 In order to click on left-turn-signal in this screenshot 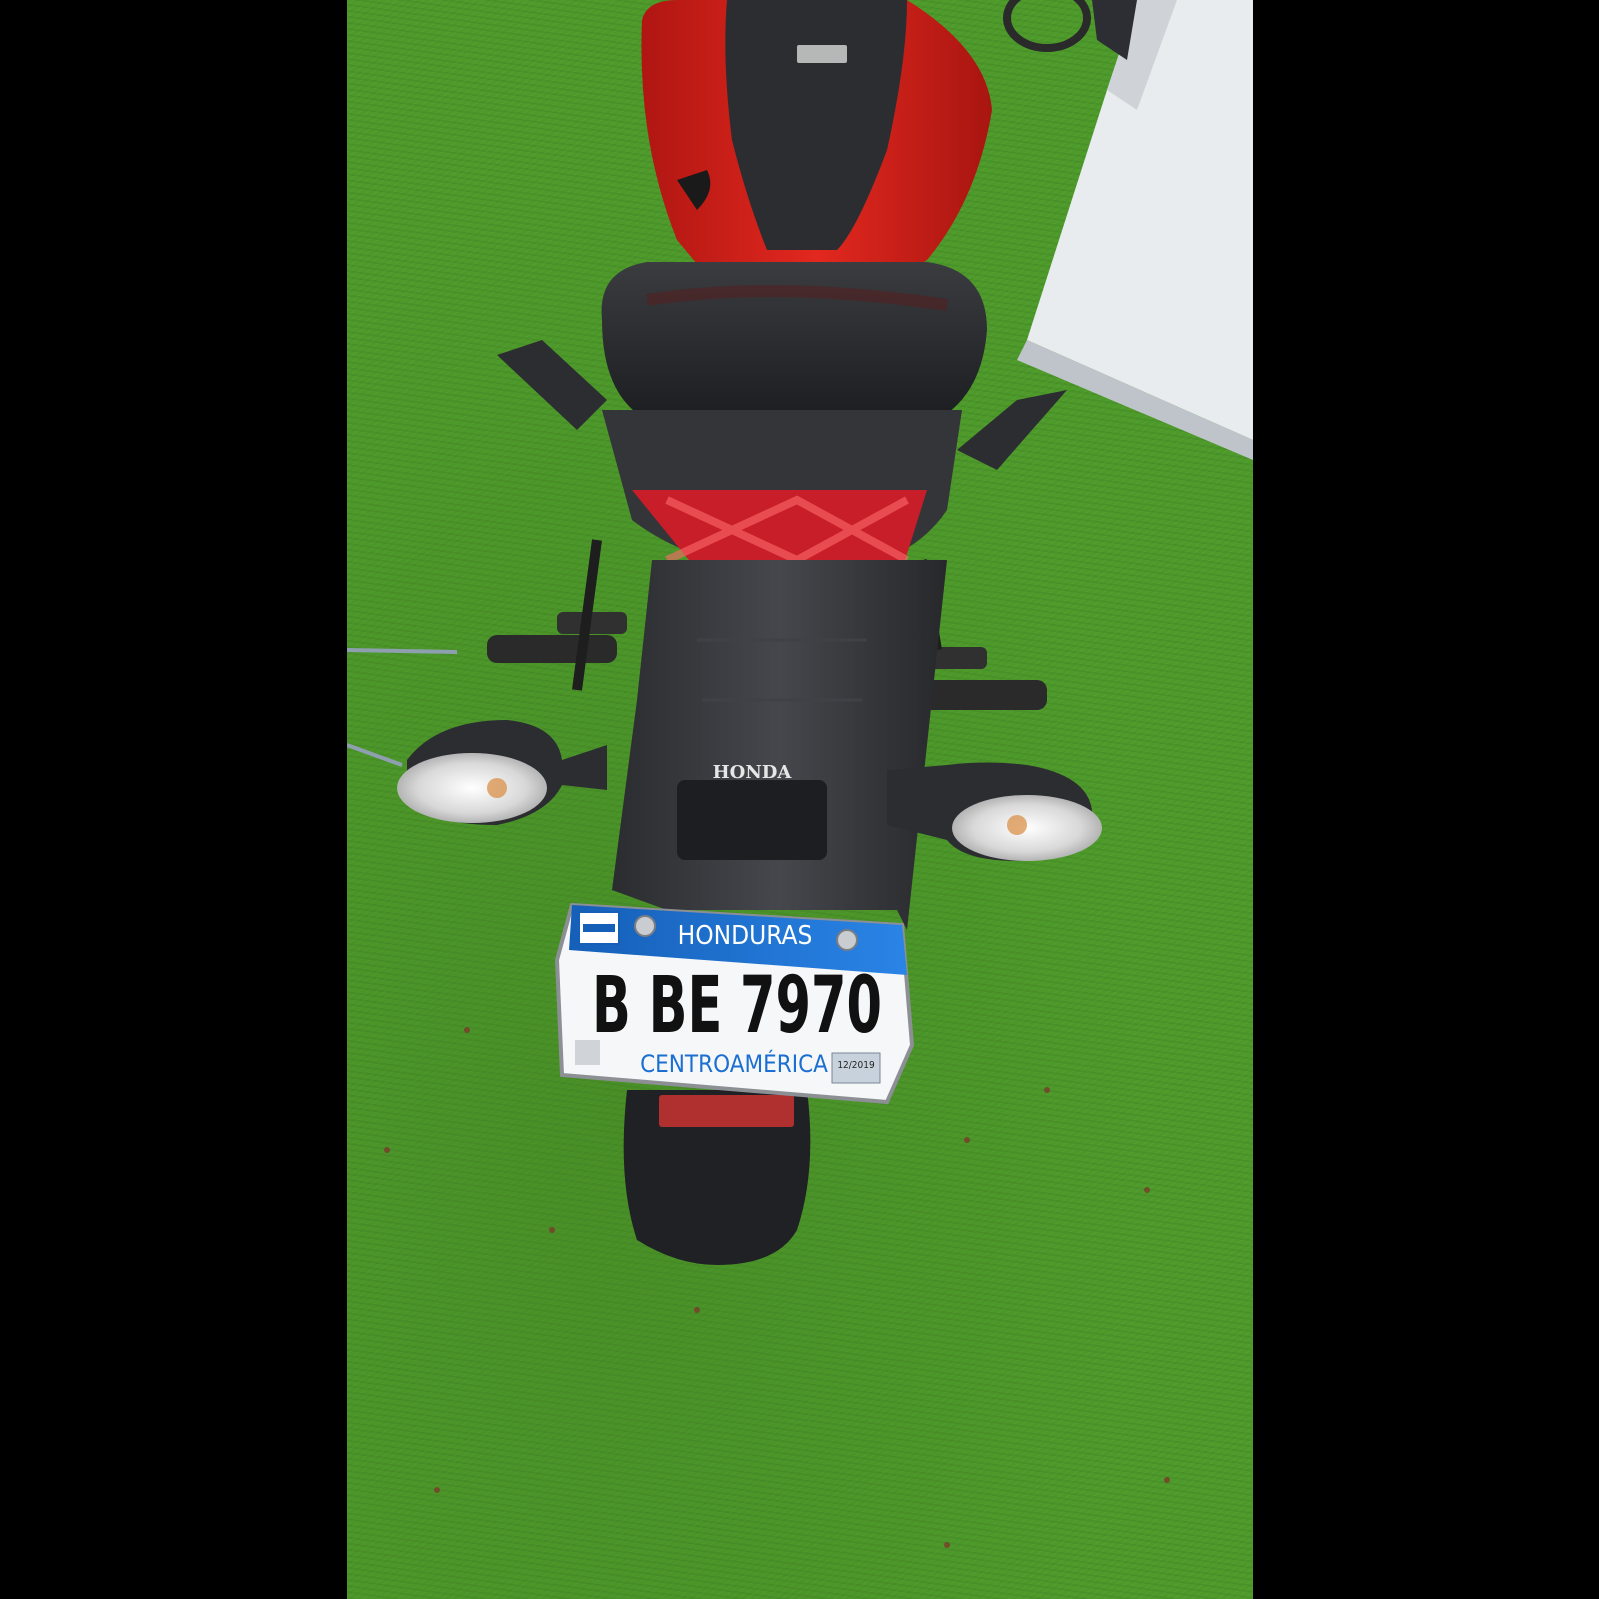, I will do `click(502, 772)`.